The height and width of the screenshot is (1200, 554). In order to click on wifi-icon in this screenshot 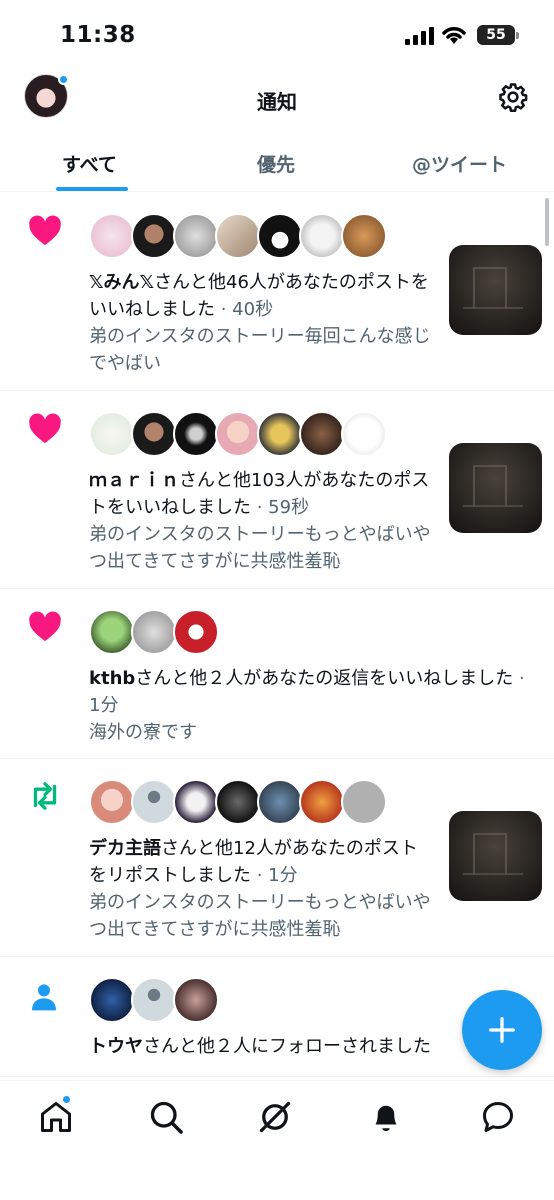, I will do `click(454, 35)`.